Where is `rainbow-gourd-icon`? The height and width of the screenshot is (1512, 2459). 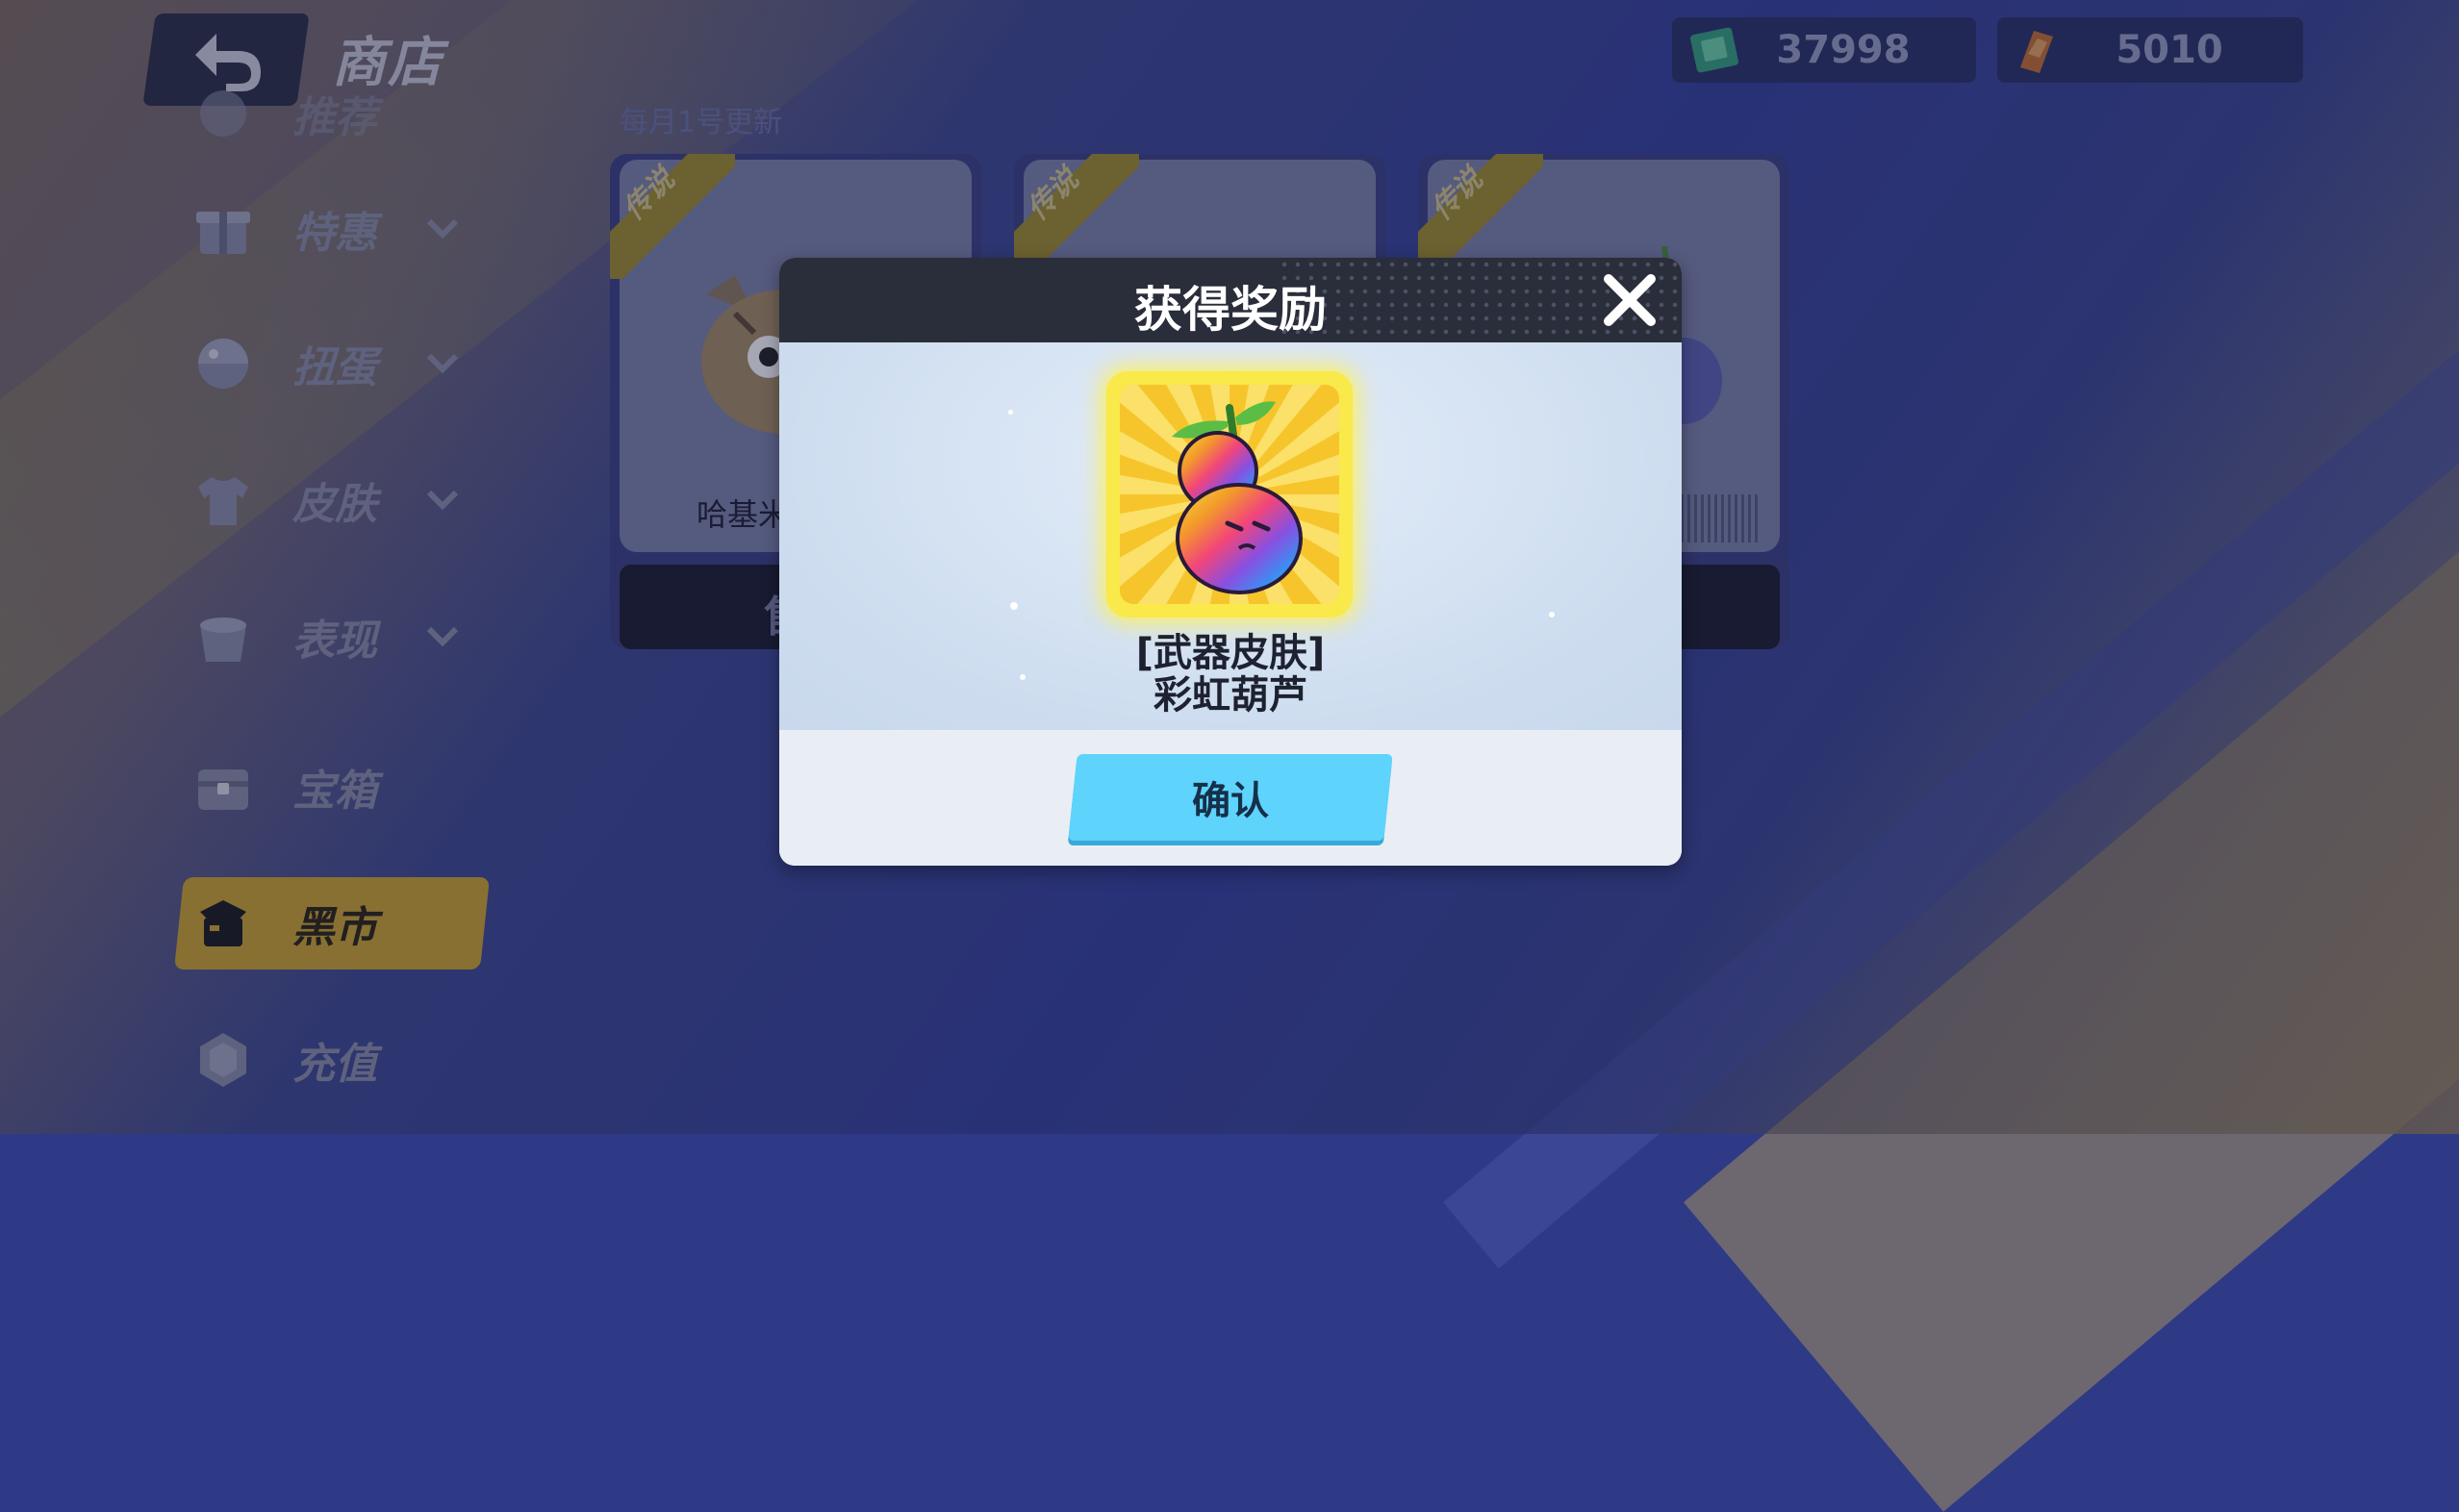 rainbow-gourd-icon is located at coordinates (1237, 497).